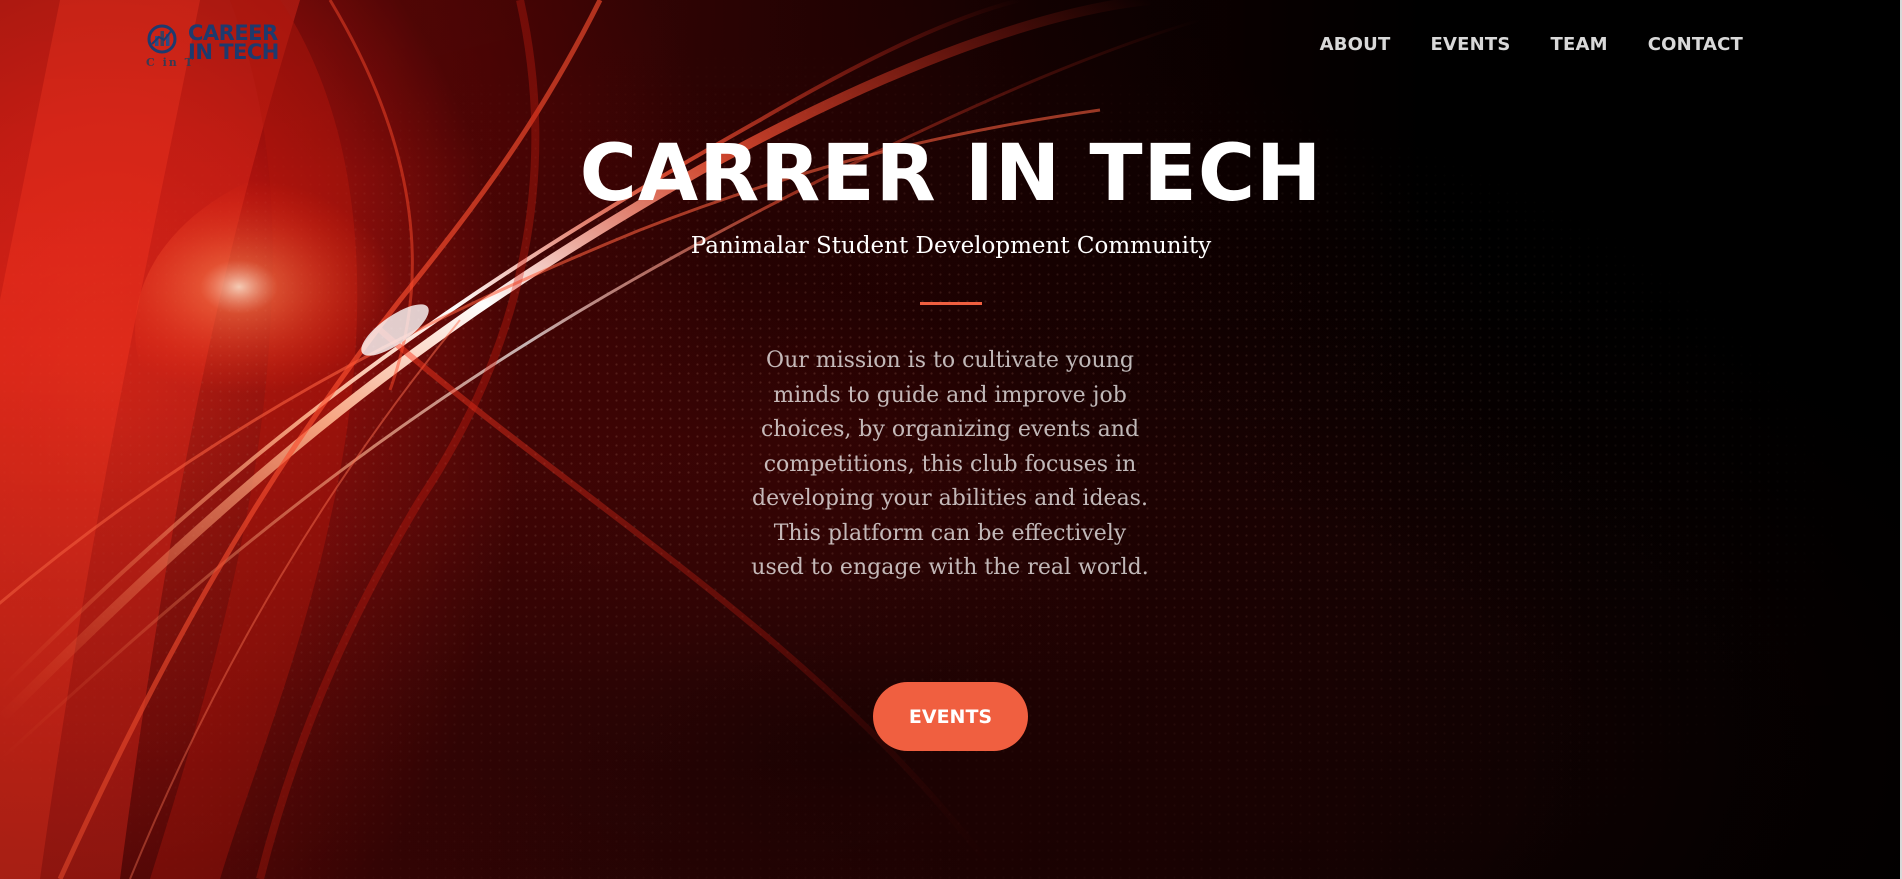 The image size is (1902, 879). Describe the element at coordinates (162, 39) in the screenshot. I see `bar-chart-globe-icon` at that location.